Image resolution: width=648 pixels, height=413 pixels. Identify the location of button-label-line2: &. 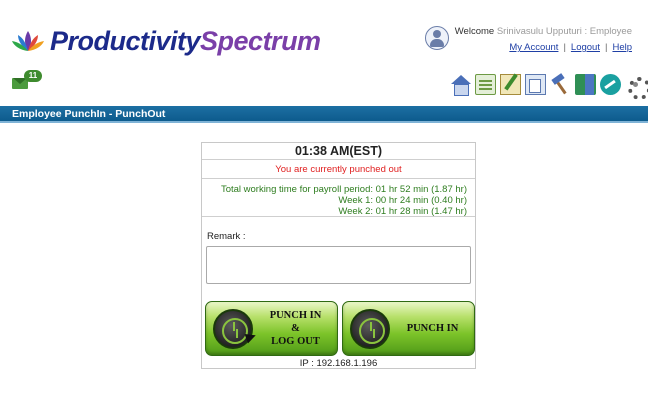
(295, 328).